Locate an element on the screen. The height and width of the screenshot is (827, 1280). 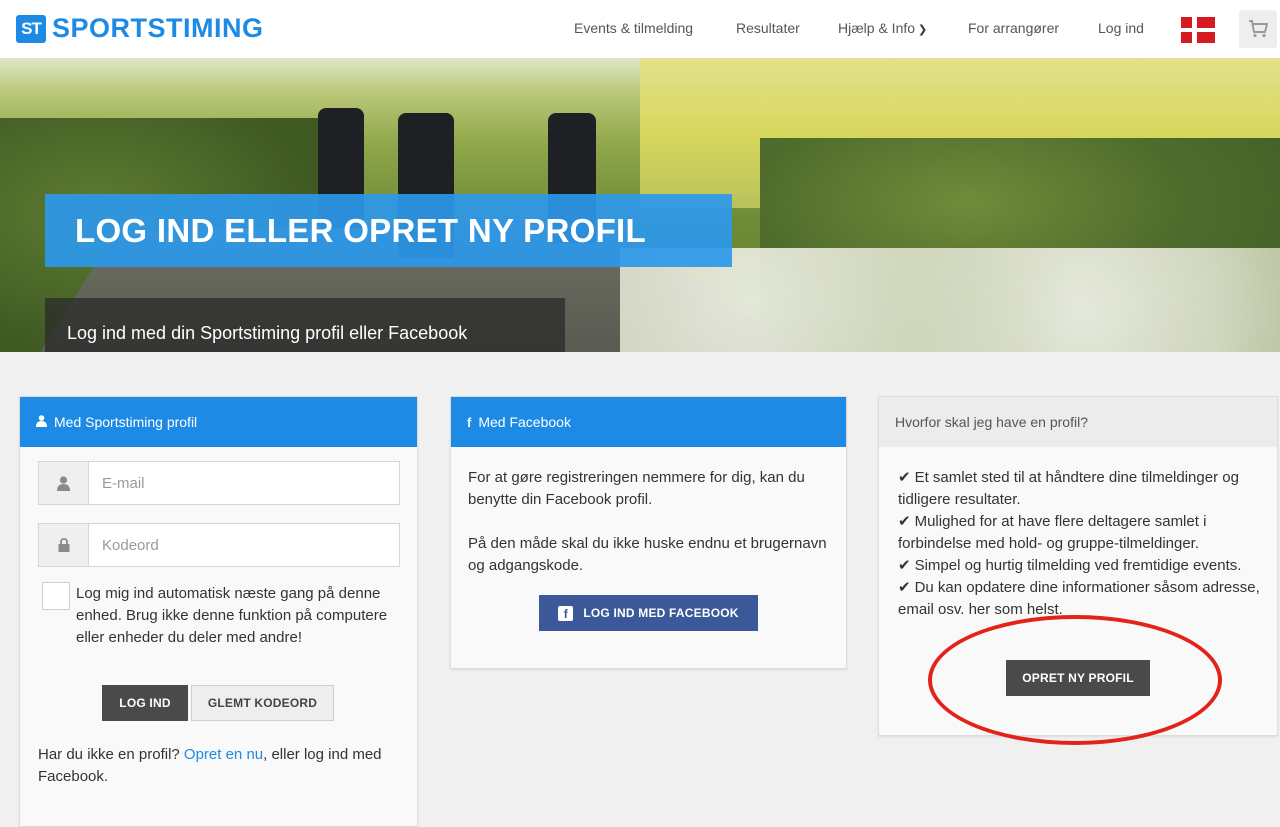
cart-glyph is located at coordinates (1258, 29).